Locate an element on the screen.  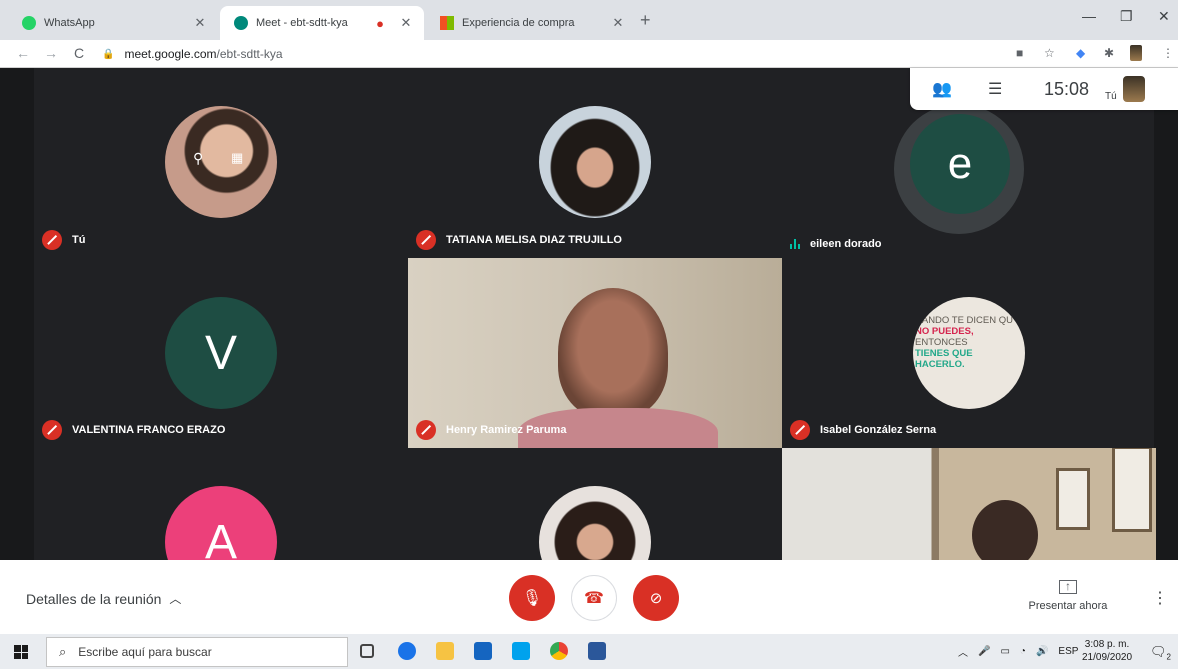
microsoft-icon is located at coordinates (447, 23).